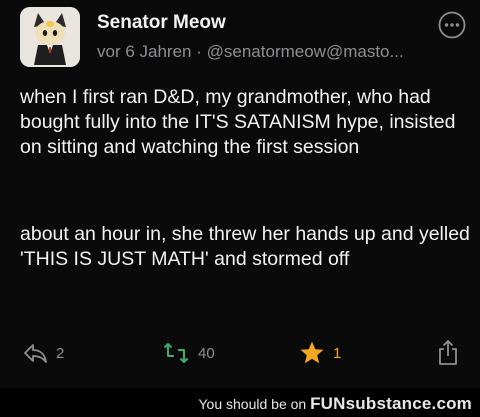 The image size is (480, 417). I want to click on star-icon, so click(312, 352).